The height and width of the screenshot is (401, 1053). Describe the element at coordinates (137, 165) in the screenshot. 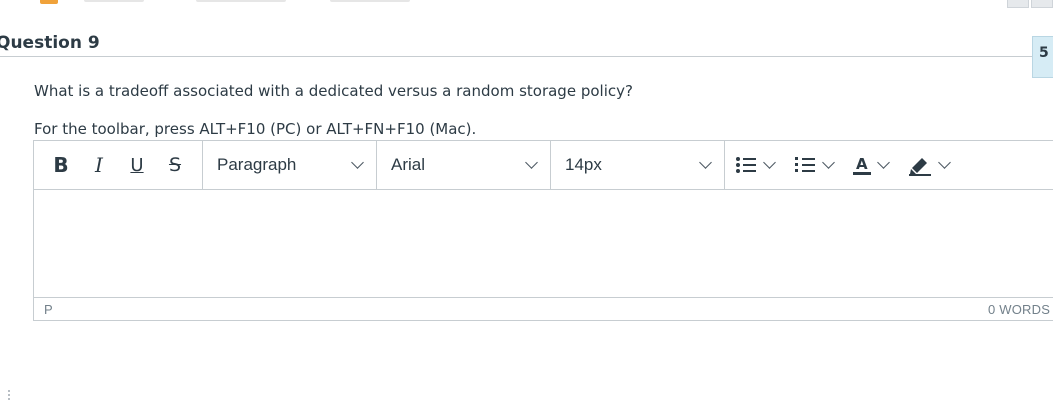

I see `underline-button: U` at that location.